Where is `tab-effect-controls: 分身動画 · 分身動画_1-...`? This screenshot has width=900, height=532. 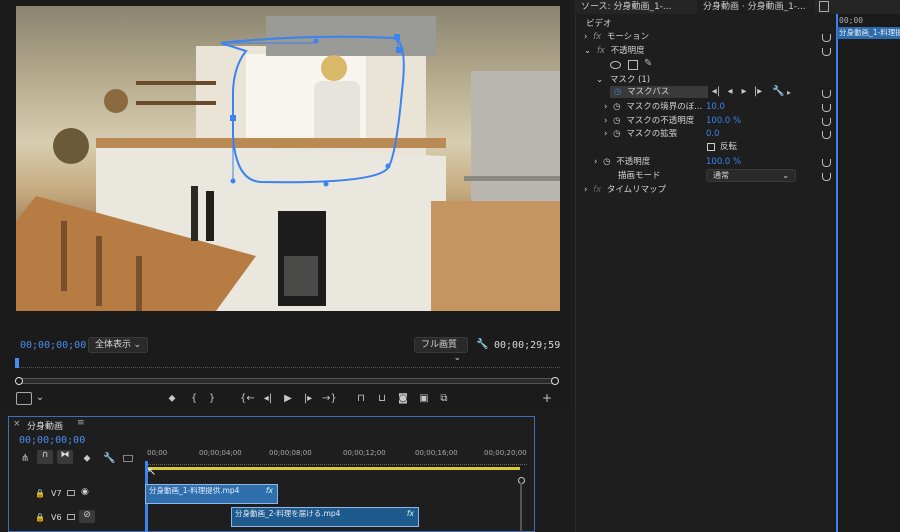
tab-effect-controls: 分身動画 · 分身動画_1-... is located at coordinates (756, 7).